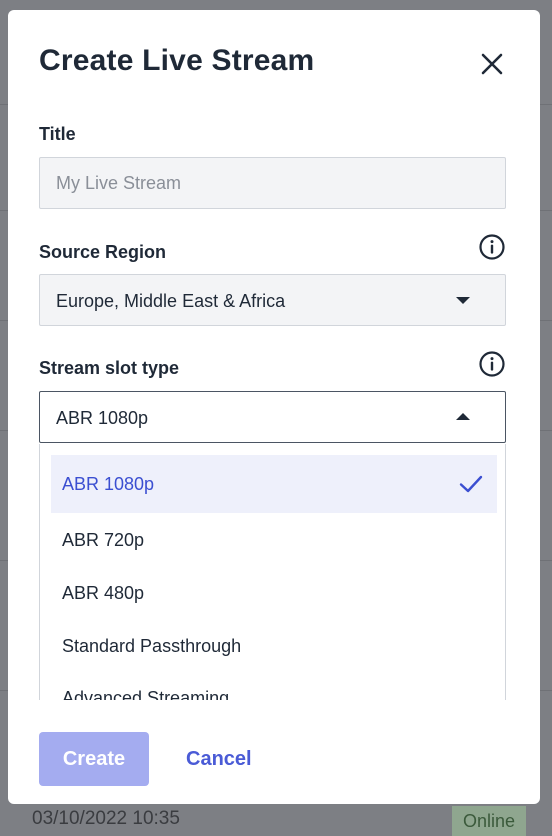 The width and height of the screenshot is (552, 836). I want to click on chevron-up-icon, so click(463, 416).